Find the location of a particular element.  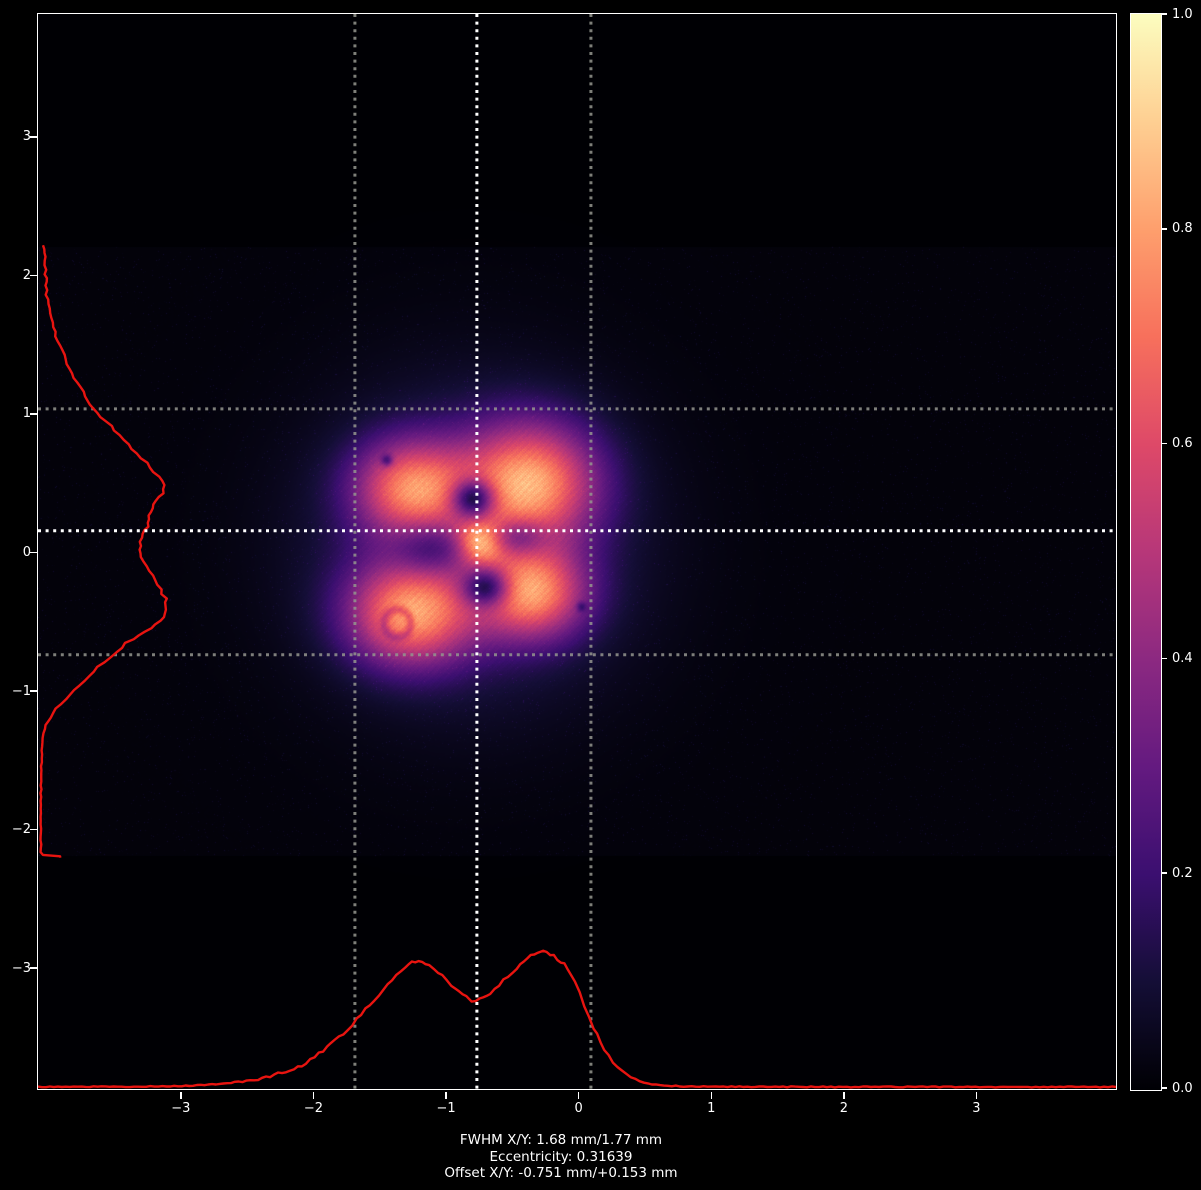

colorbar is located at coordinates (1145, 551).